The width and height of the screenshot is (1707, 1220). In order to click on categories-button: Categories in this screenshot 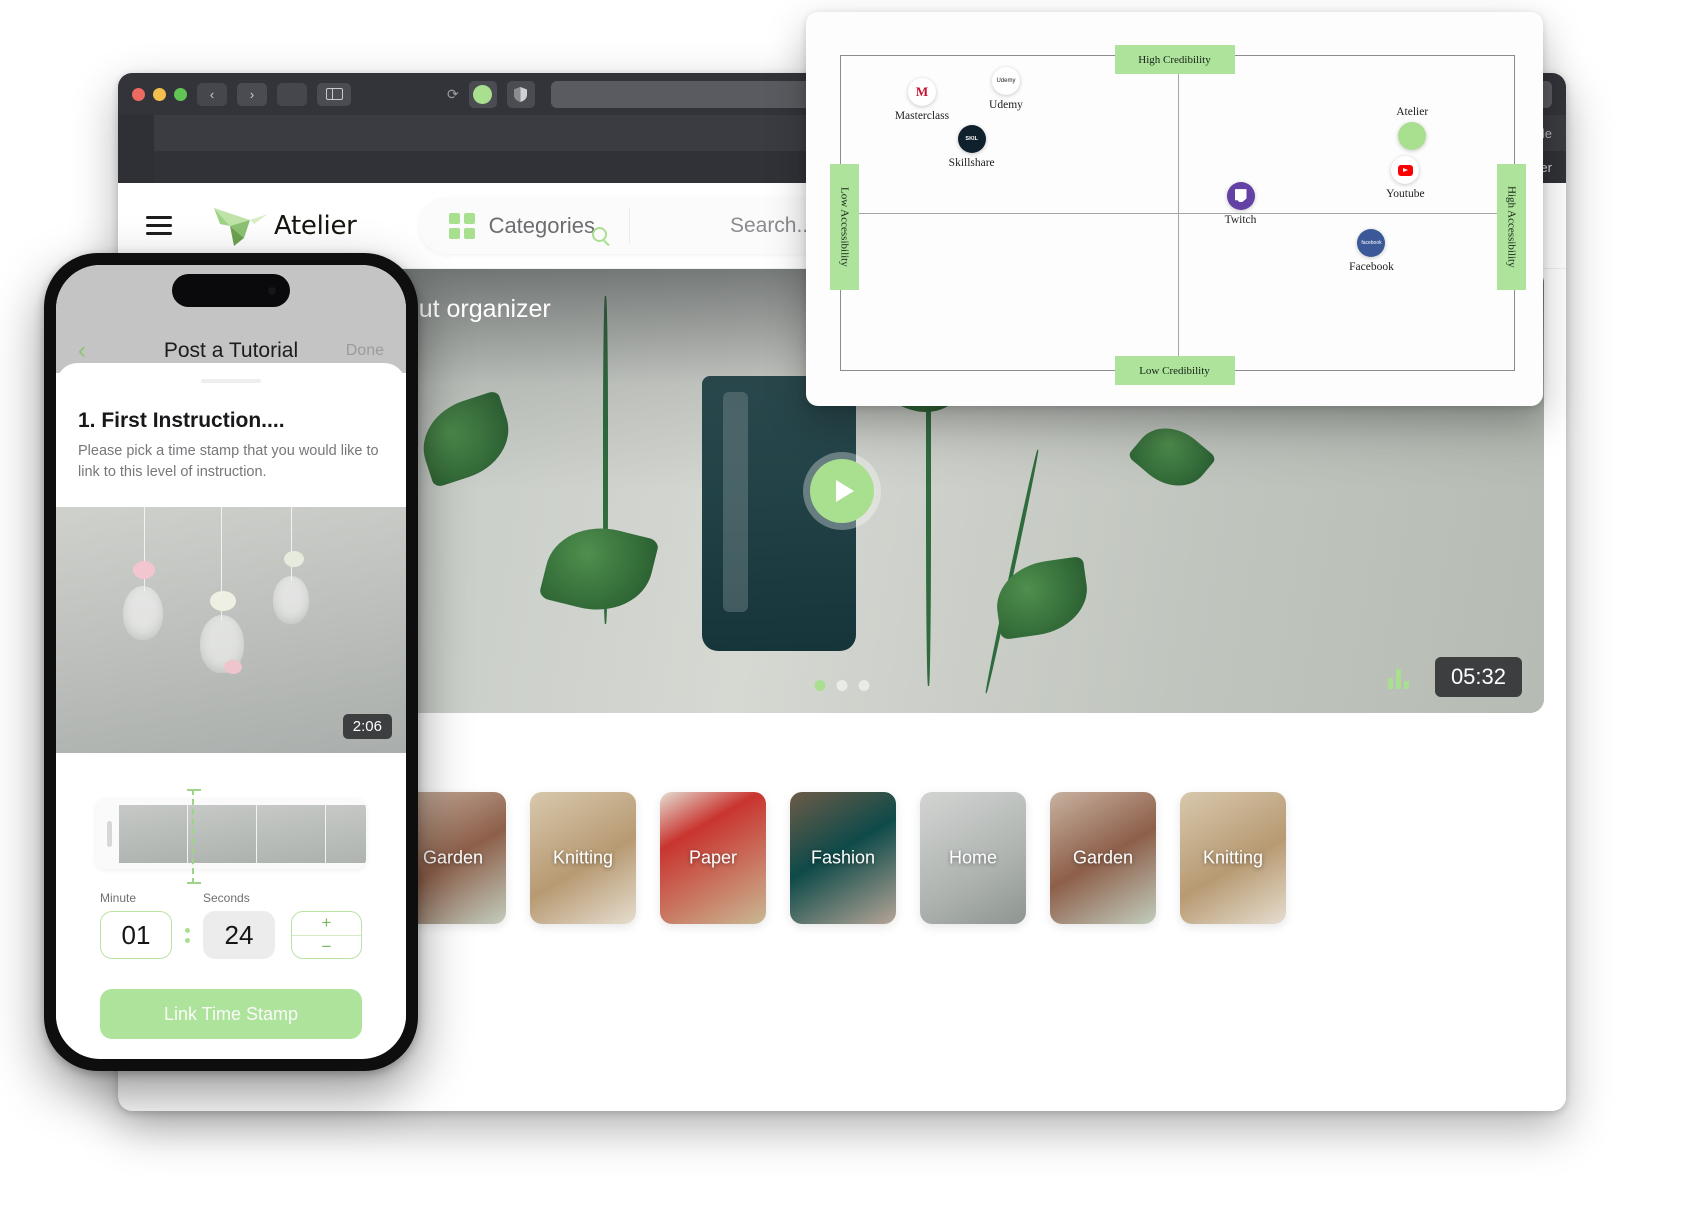, I will do `click(524, 227)`.